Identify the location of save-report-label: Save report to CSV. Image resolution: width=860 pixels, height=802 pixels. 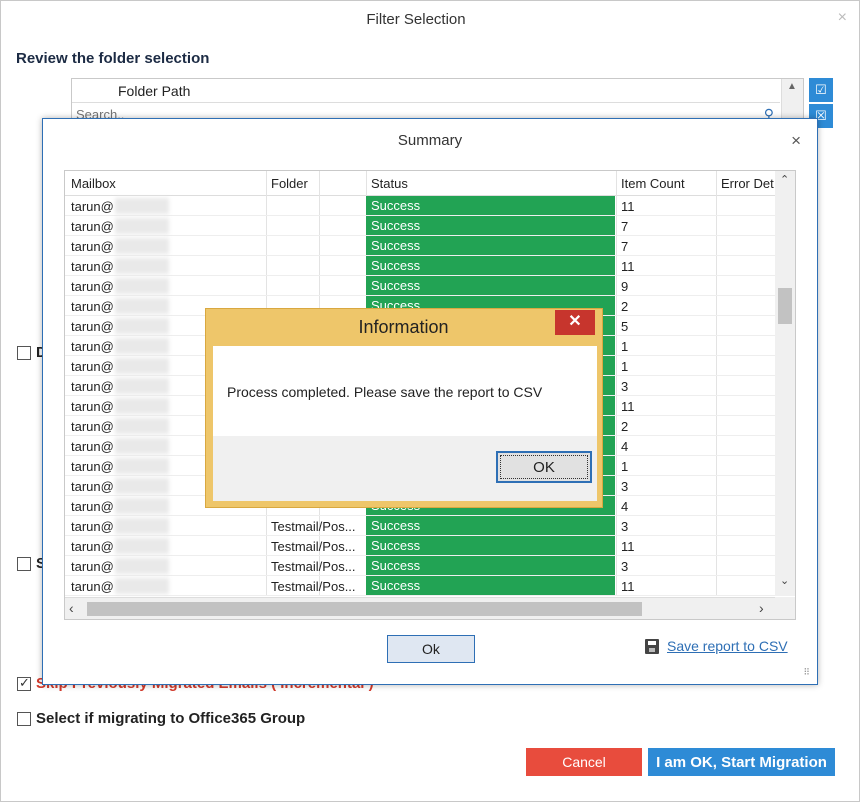
(727, 646).